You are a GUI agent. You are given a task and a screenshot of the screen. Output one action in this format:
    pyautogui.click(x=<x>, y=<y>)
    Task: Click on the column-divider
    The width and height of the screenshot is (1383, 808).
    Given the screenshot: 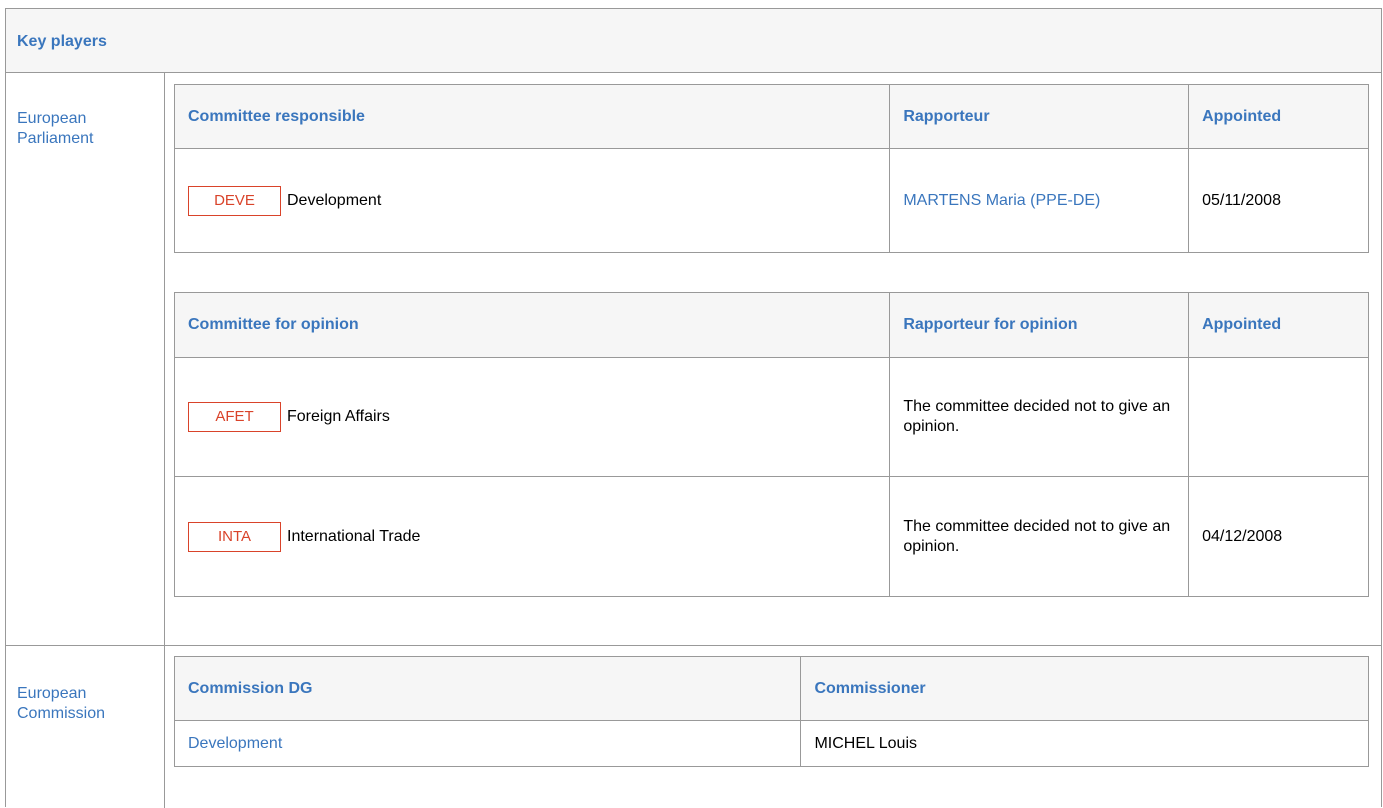 What is the action you would take?
    pyautogui.click(x=164, y=440)
    